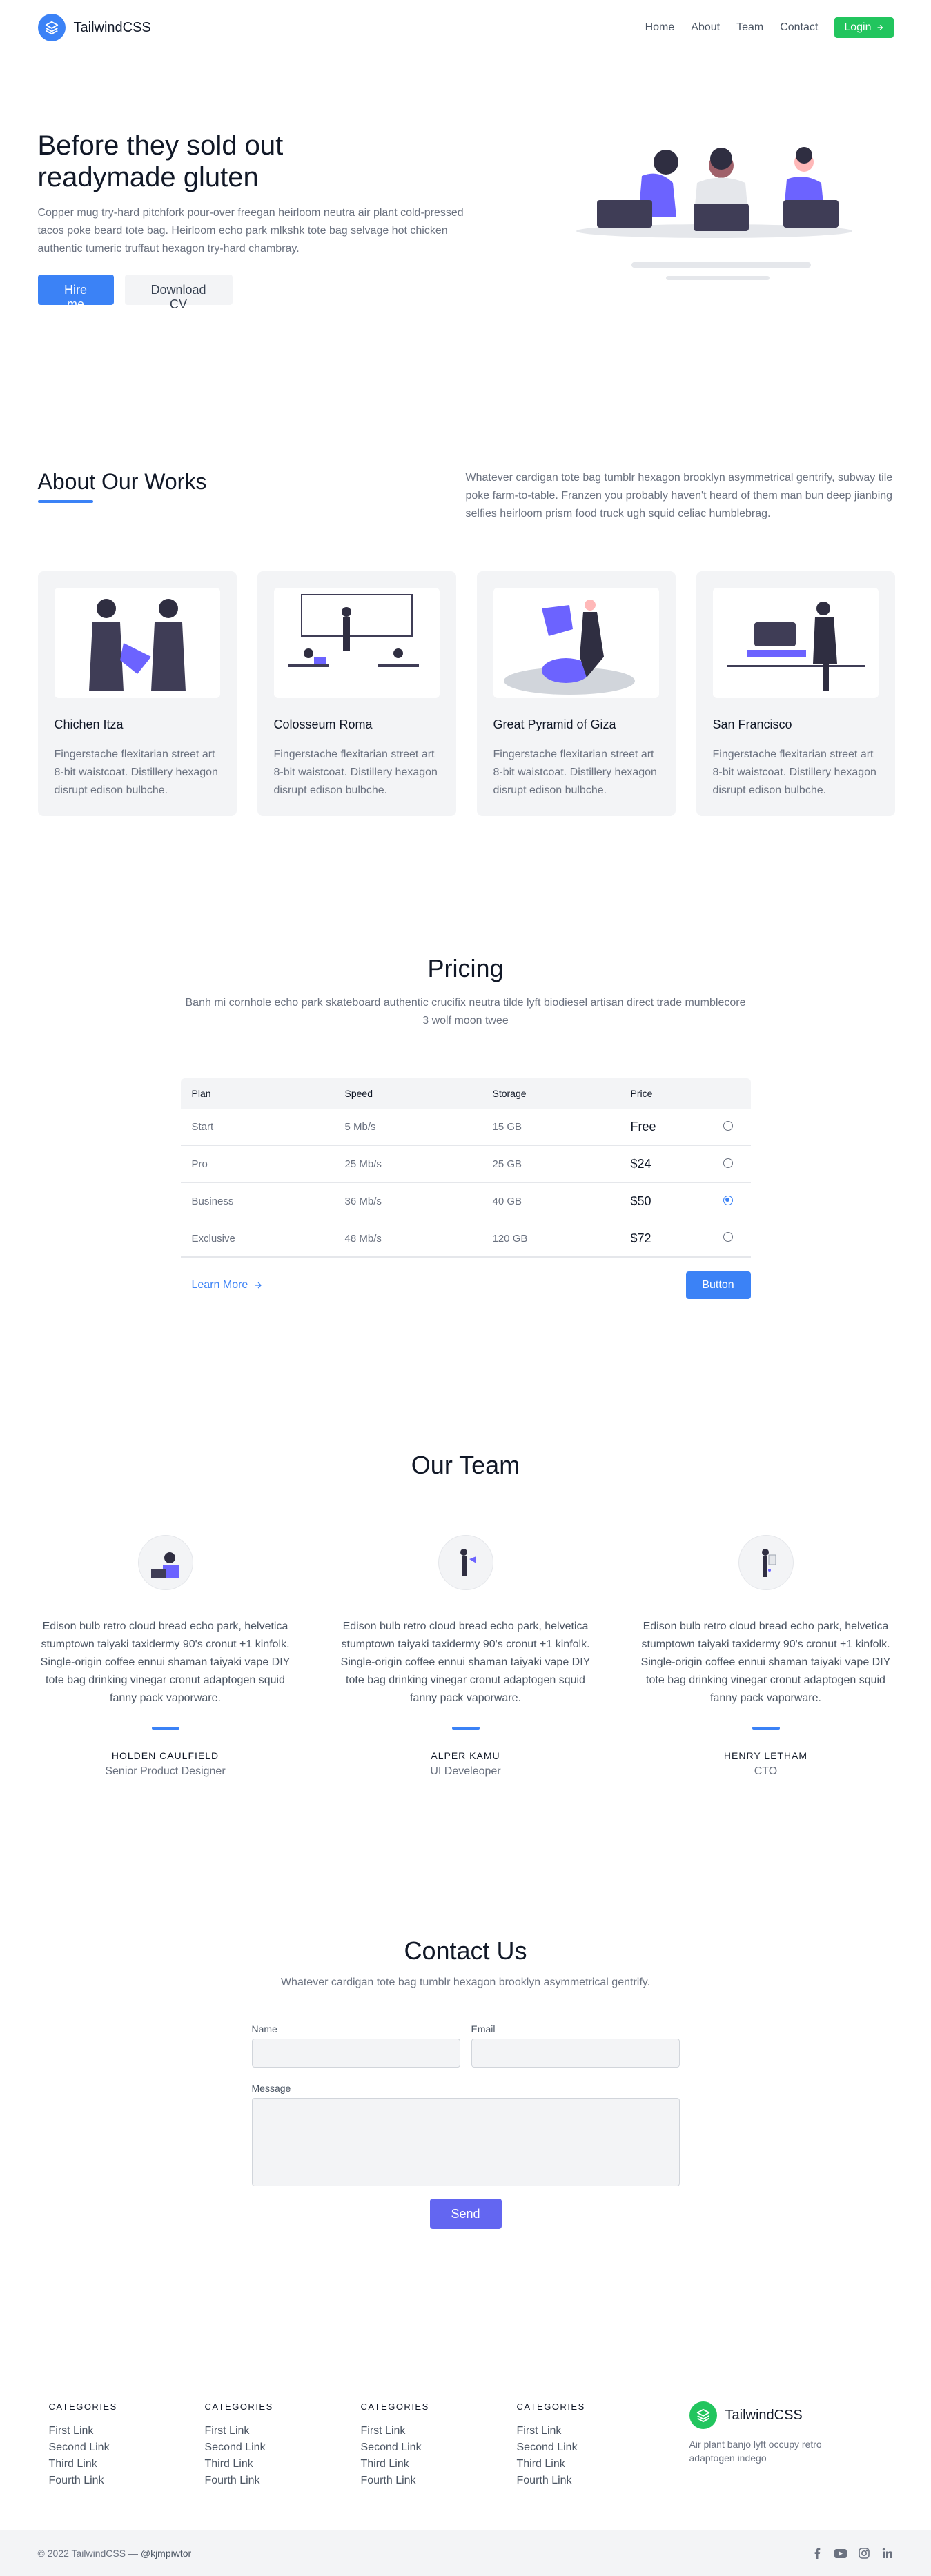  I want to click on member-role: Senior Product Designer, so click(165, 1771).